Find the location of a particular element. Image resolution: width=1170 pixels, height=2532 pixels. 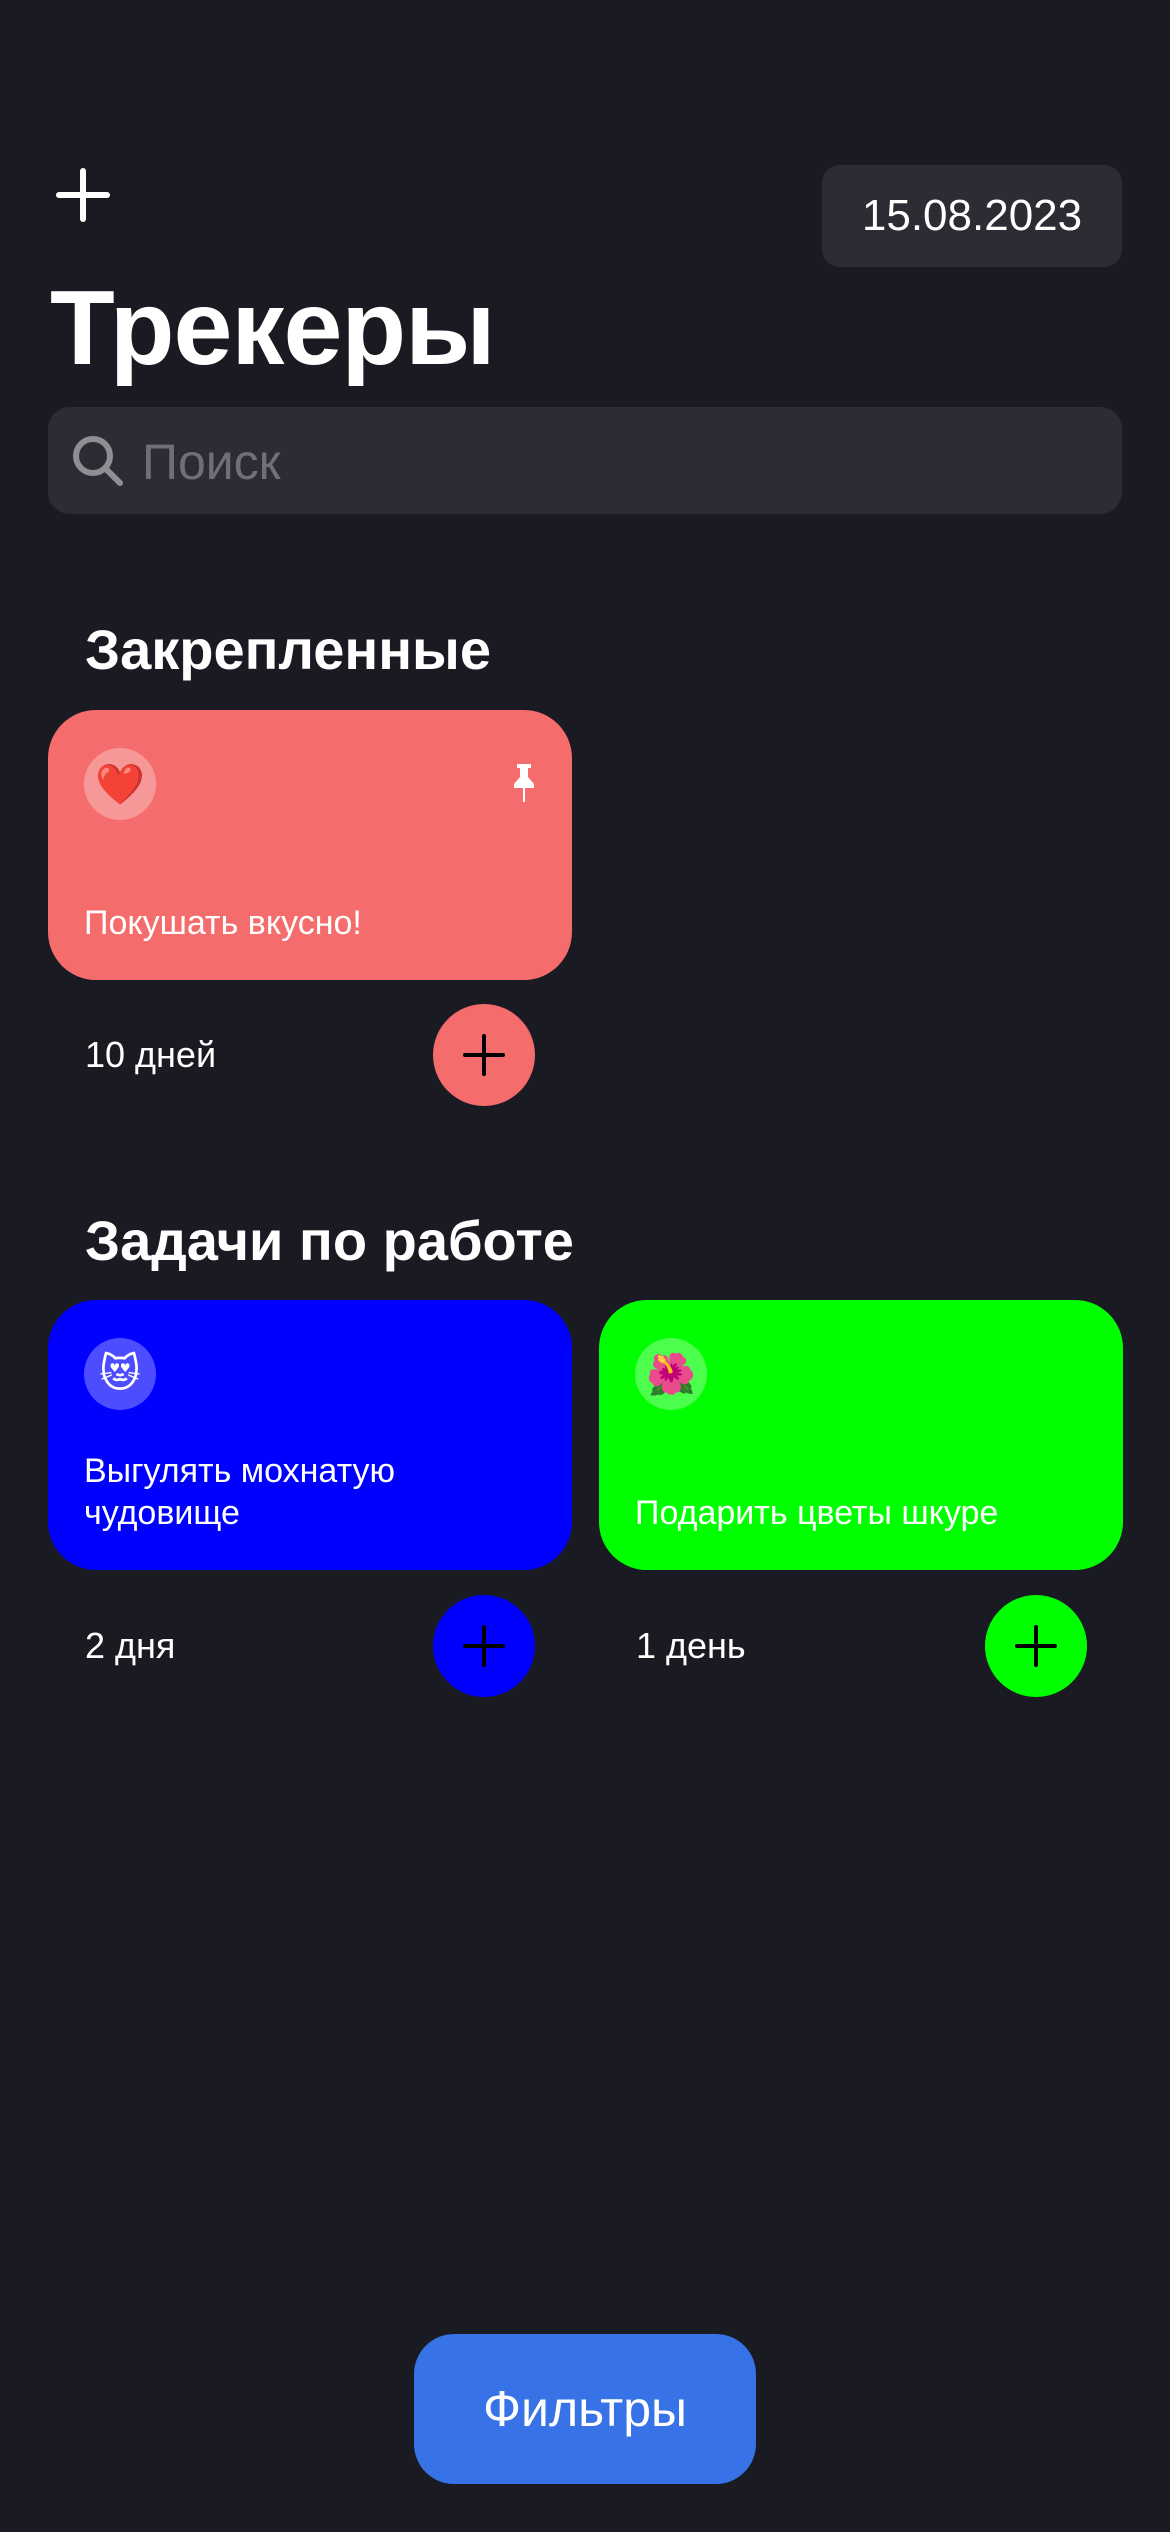

tracker-card: 😻 Выгулять мохнатую чудовище is located at coordinates (310, 1435).